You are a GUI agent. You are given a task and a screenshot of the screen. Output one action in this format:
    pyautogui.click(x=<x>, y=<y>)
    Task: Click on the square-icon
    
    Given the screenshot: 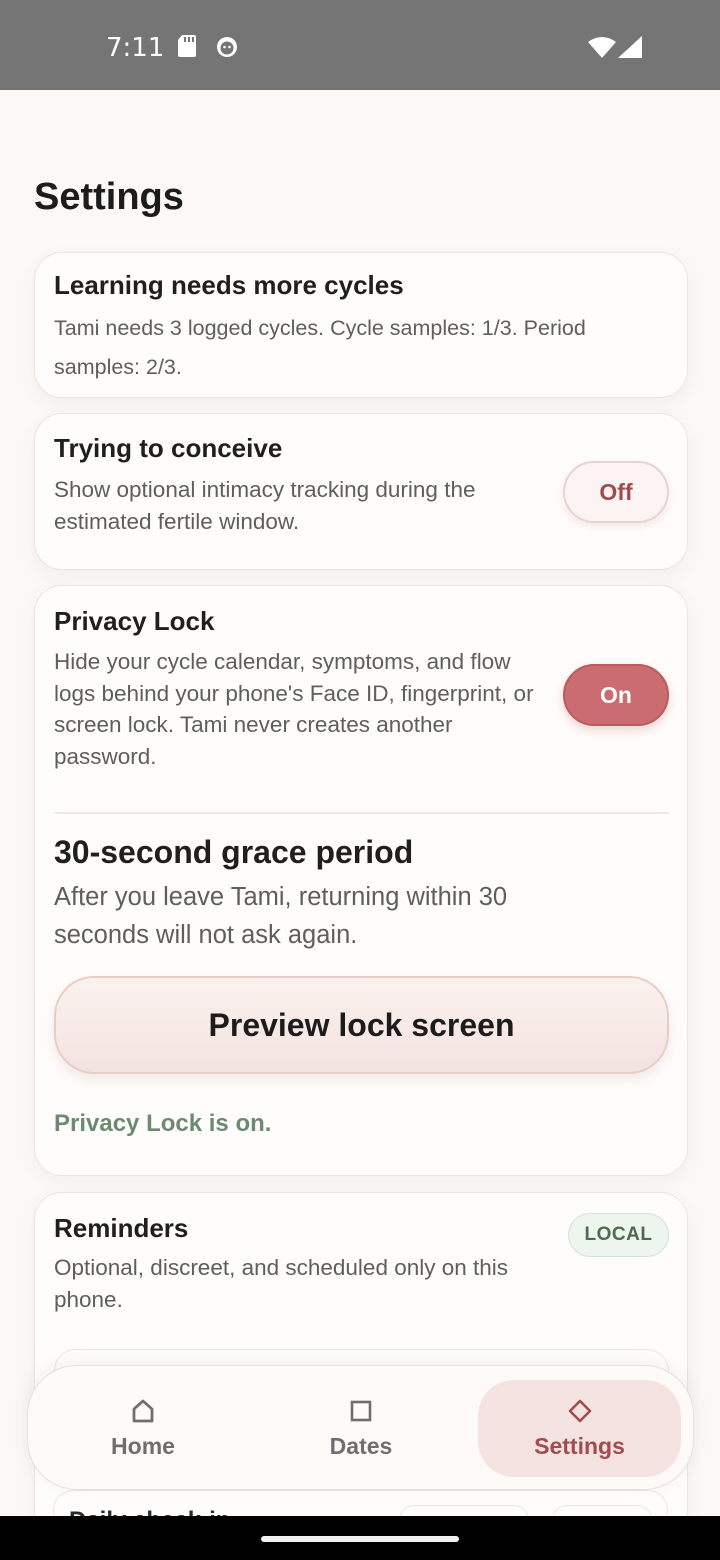 What is the action you would take?
    pyautogui.click(x=361, y=1411)
    